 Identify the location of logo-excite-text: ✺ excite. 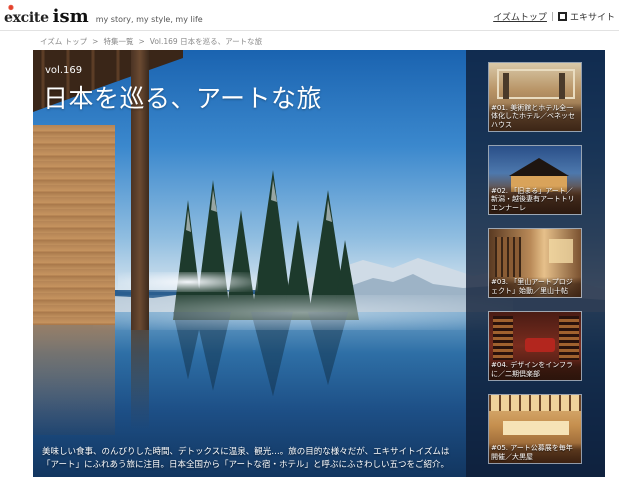
(26, 14).